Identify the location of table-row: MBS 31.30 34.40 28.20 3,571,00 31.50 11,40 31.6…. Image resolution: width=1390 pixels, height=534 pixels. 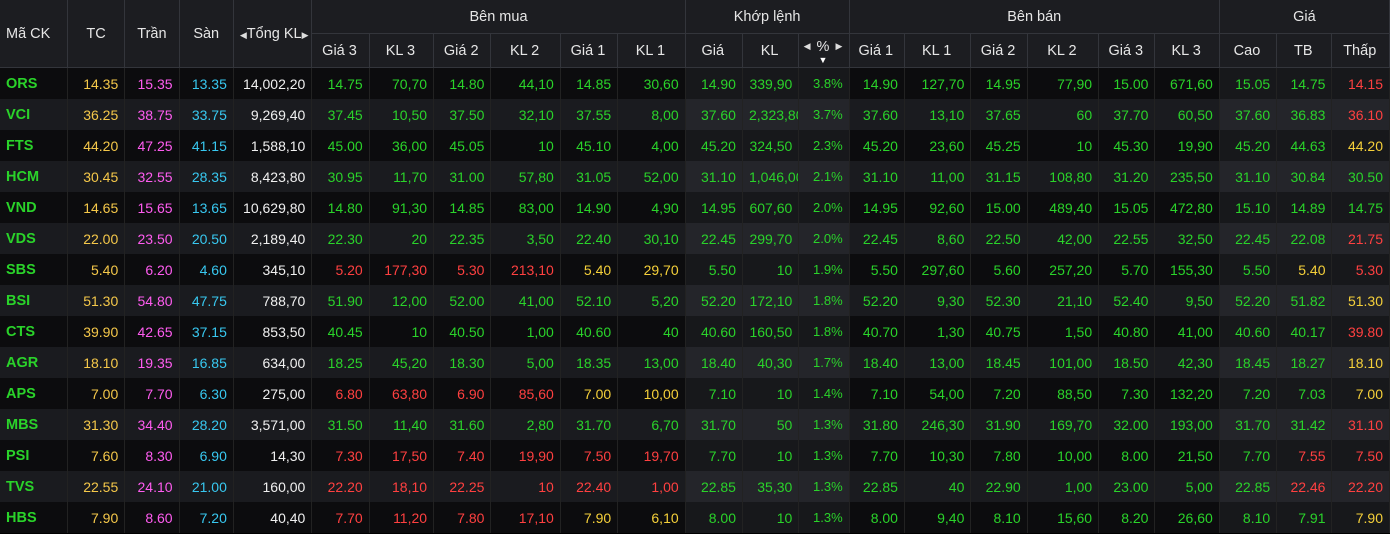
(695, 424).